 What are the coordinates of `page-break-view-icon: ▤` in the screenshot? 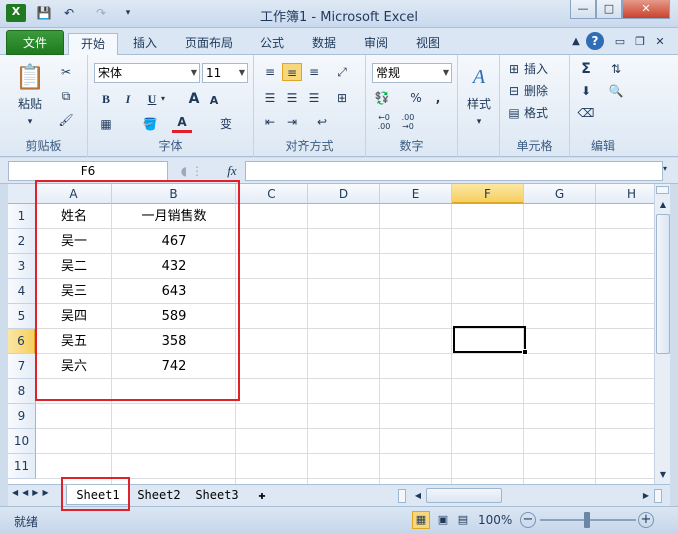 It's located at (463, 520).